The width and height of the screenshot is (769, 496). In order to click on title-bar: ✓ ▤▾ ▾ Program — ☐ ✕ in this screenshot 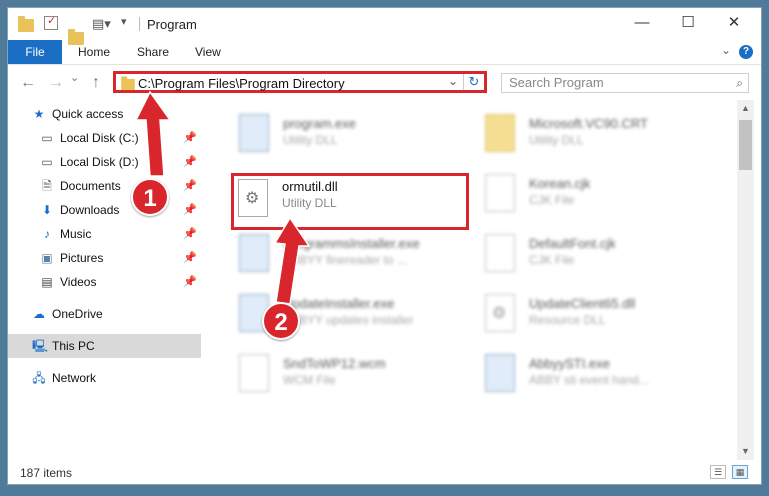, I will do `click(384, 26)`.